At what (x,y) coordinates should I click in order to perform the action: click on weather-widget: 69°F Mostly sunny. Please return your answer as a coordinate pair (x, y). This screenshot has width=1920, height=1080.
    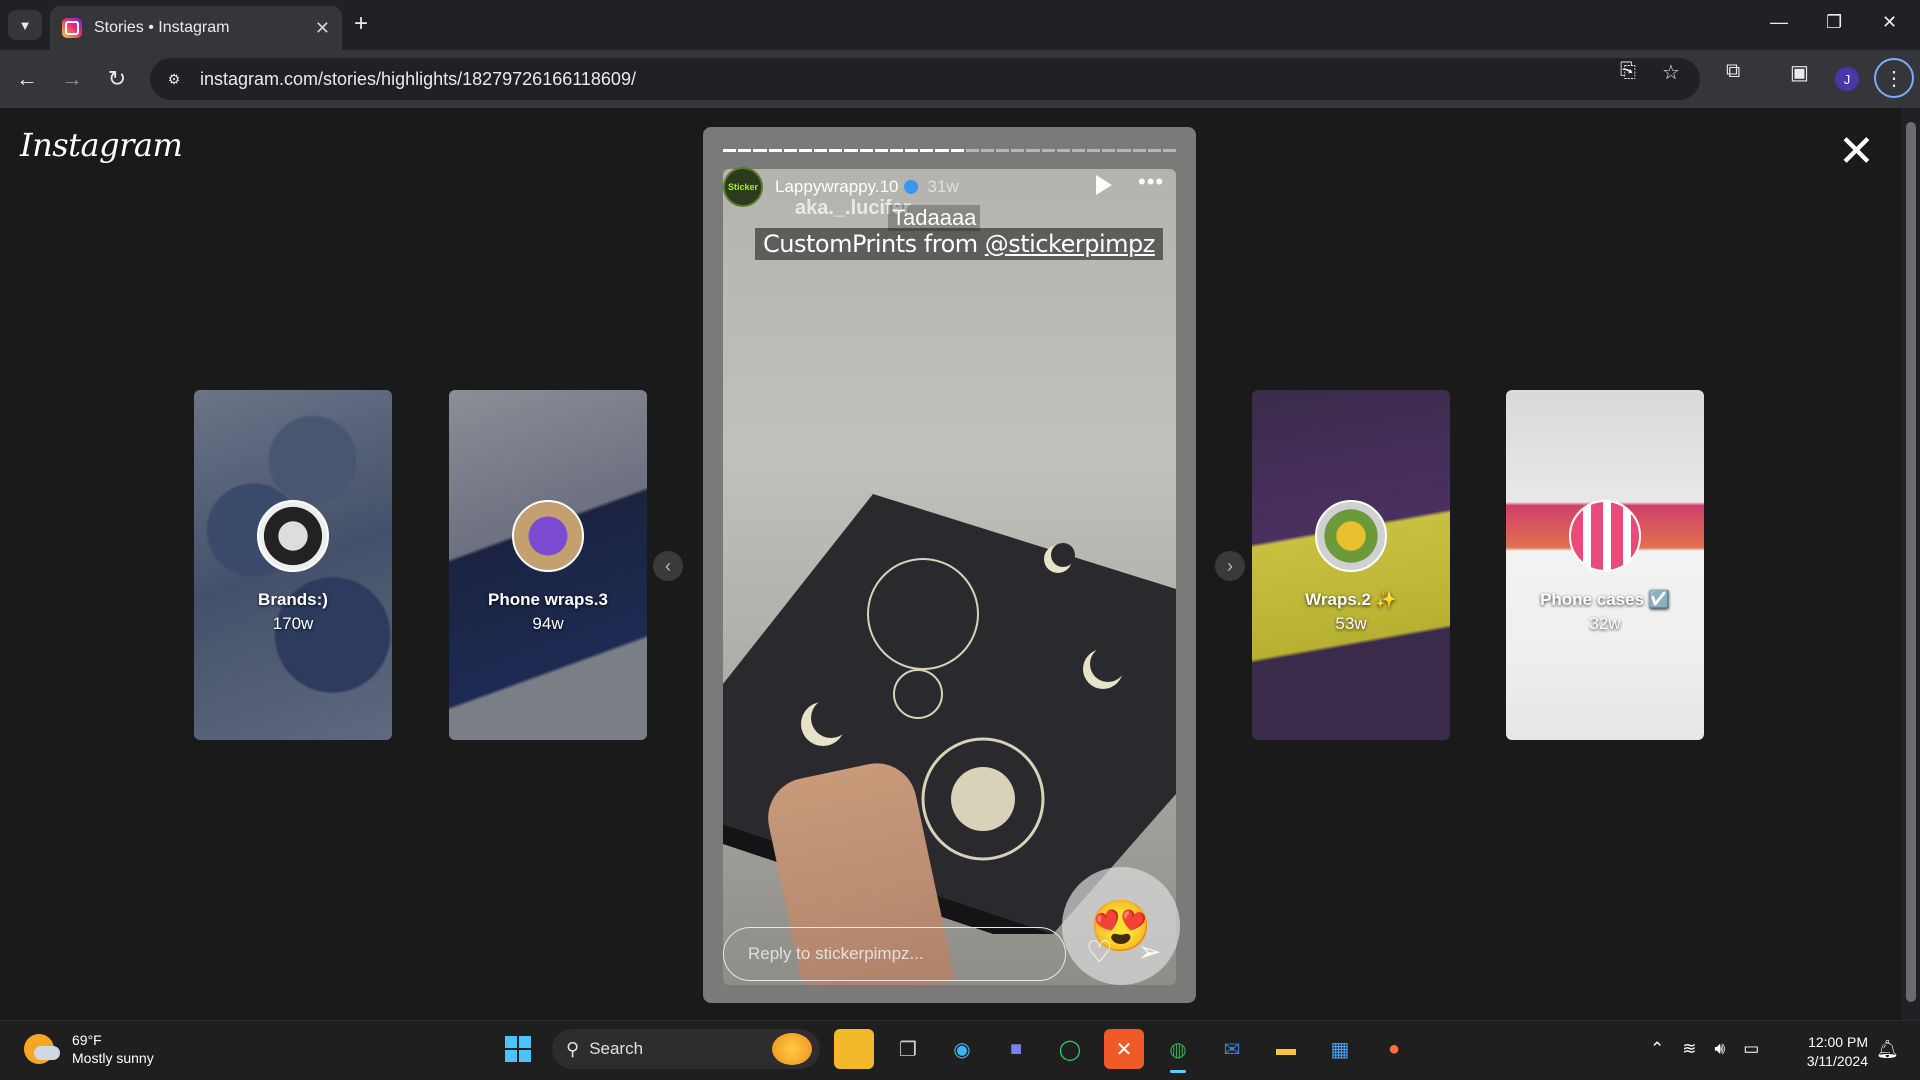
    Looking at the image, I should click on (89, 1049).